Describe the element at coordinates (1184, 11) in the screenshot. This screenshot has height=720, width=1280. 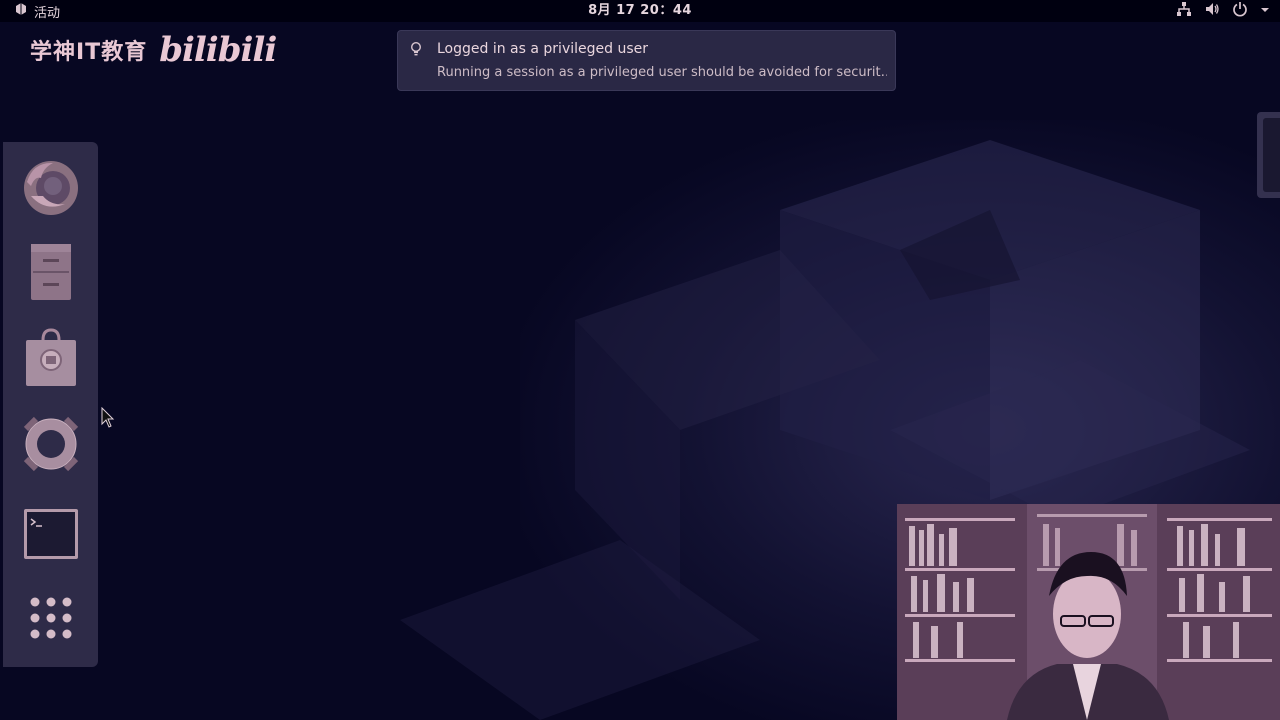
I see `network-icon` at that location.